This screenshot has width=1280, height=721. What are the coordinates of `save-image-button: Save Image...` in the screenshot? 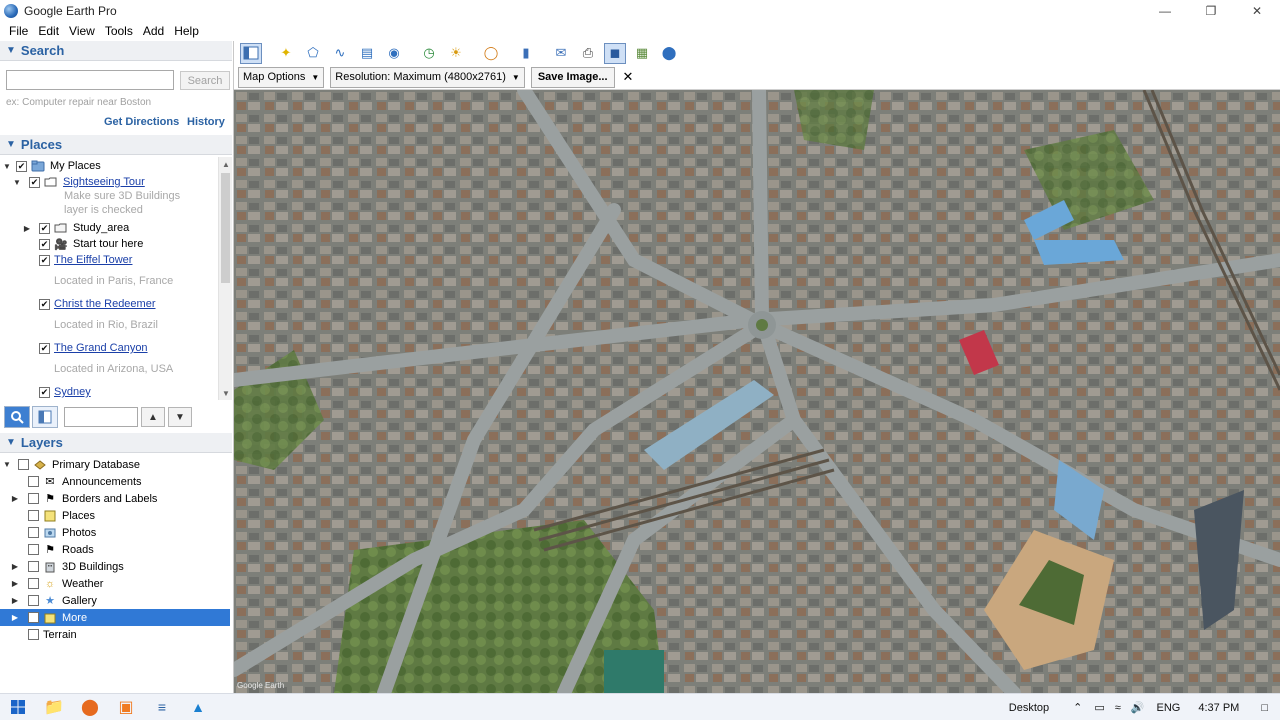 It's located at (572, 77).